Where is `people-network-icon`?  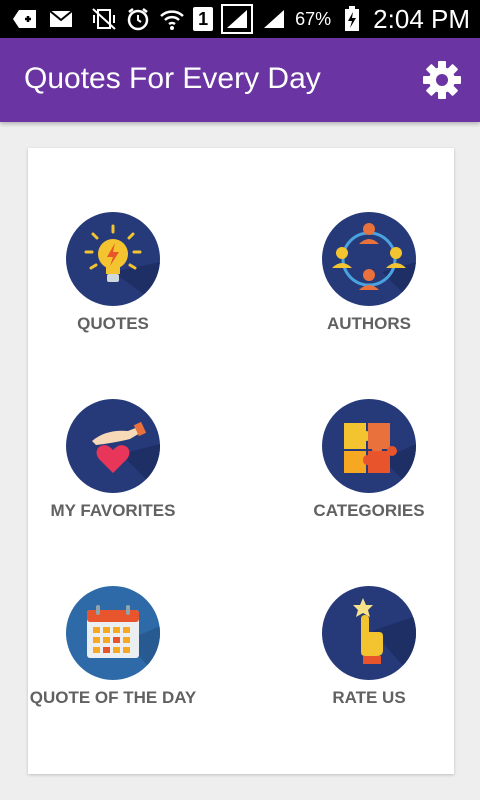 people-network-icon is located at coordinates (369, 259).